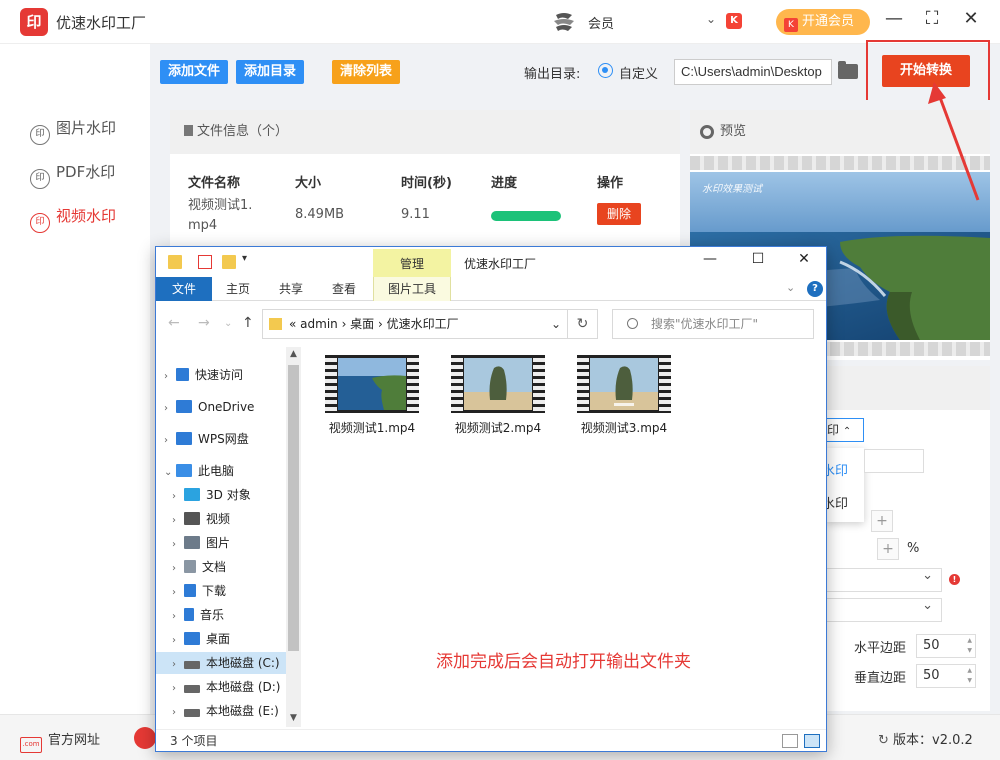 The image size is (1000, 760). What do you see at coordinates (194, 72) in the screenshot?
I see `add-file-button: 添加文件` at bounding box center [194, 72].